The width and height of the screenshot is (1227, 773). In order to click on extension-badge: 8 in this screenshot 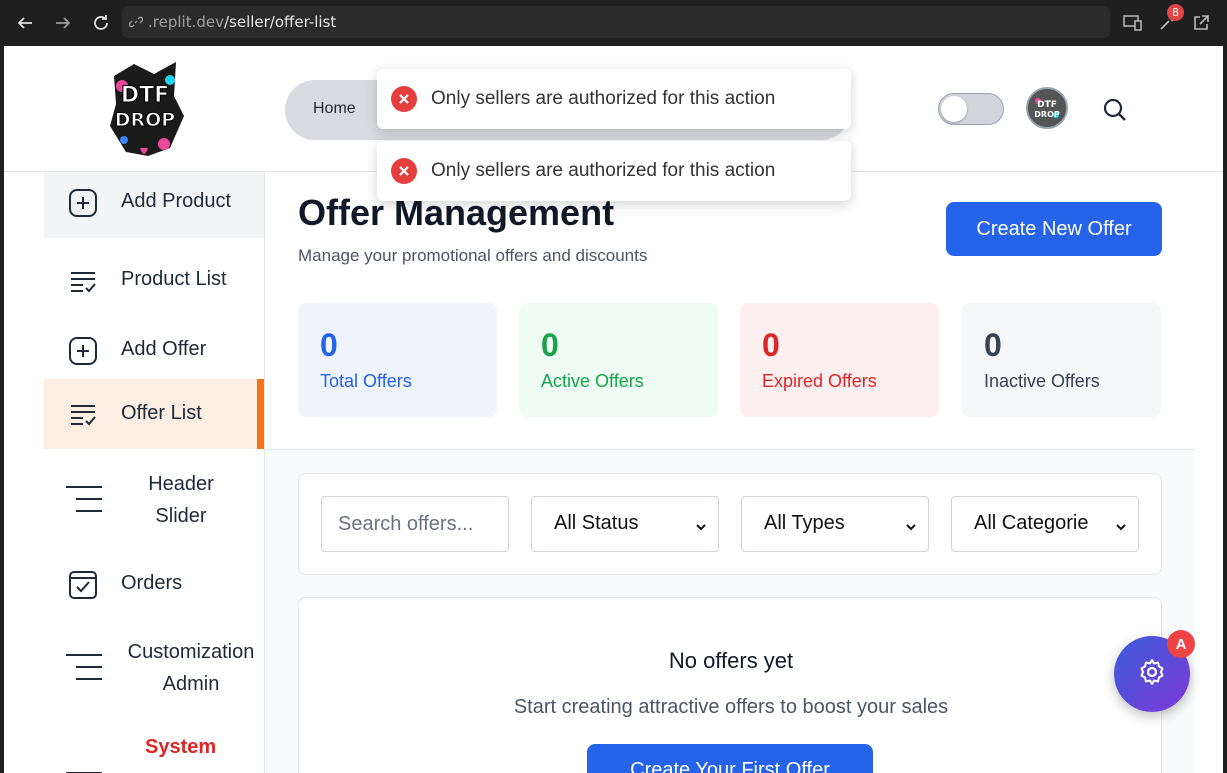, I will do `click(1175, 12)`.